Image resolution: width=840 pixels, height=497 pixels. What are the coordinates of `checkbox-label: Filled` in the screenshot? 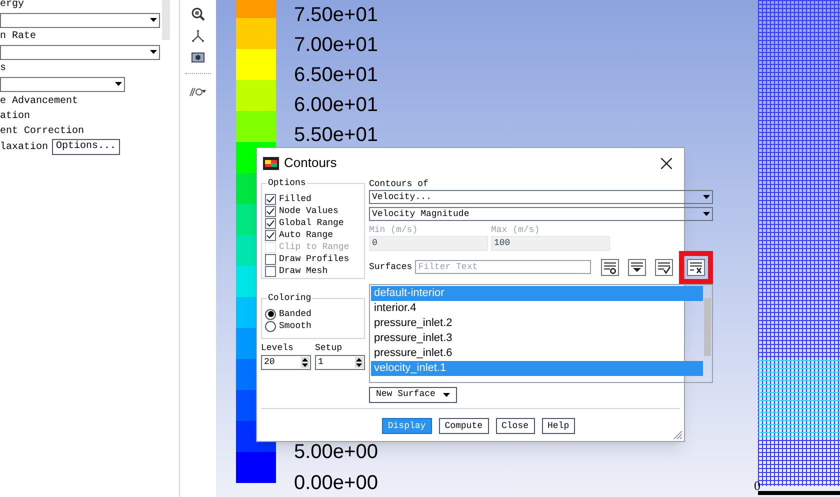 It's located at (295, 199).